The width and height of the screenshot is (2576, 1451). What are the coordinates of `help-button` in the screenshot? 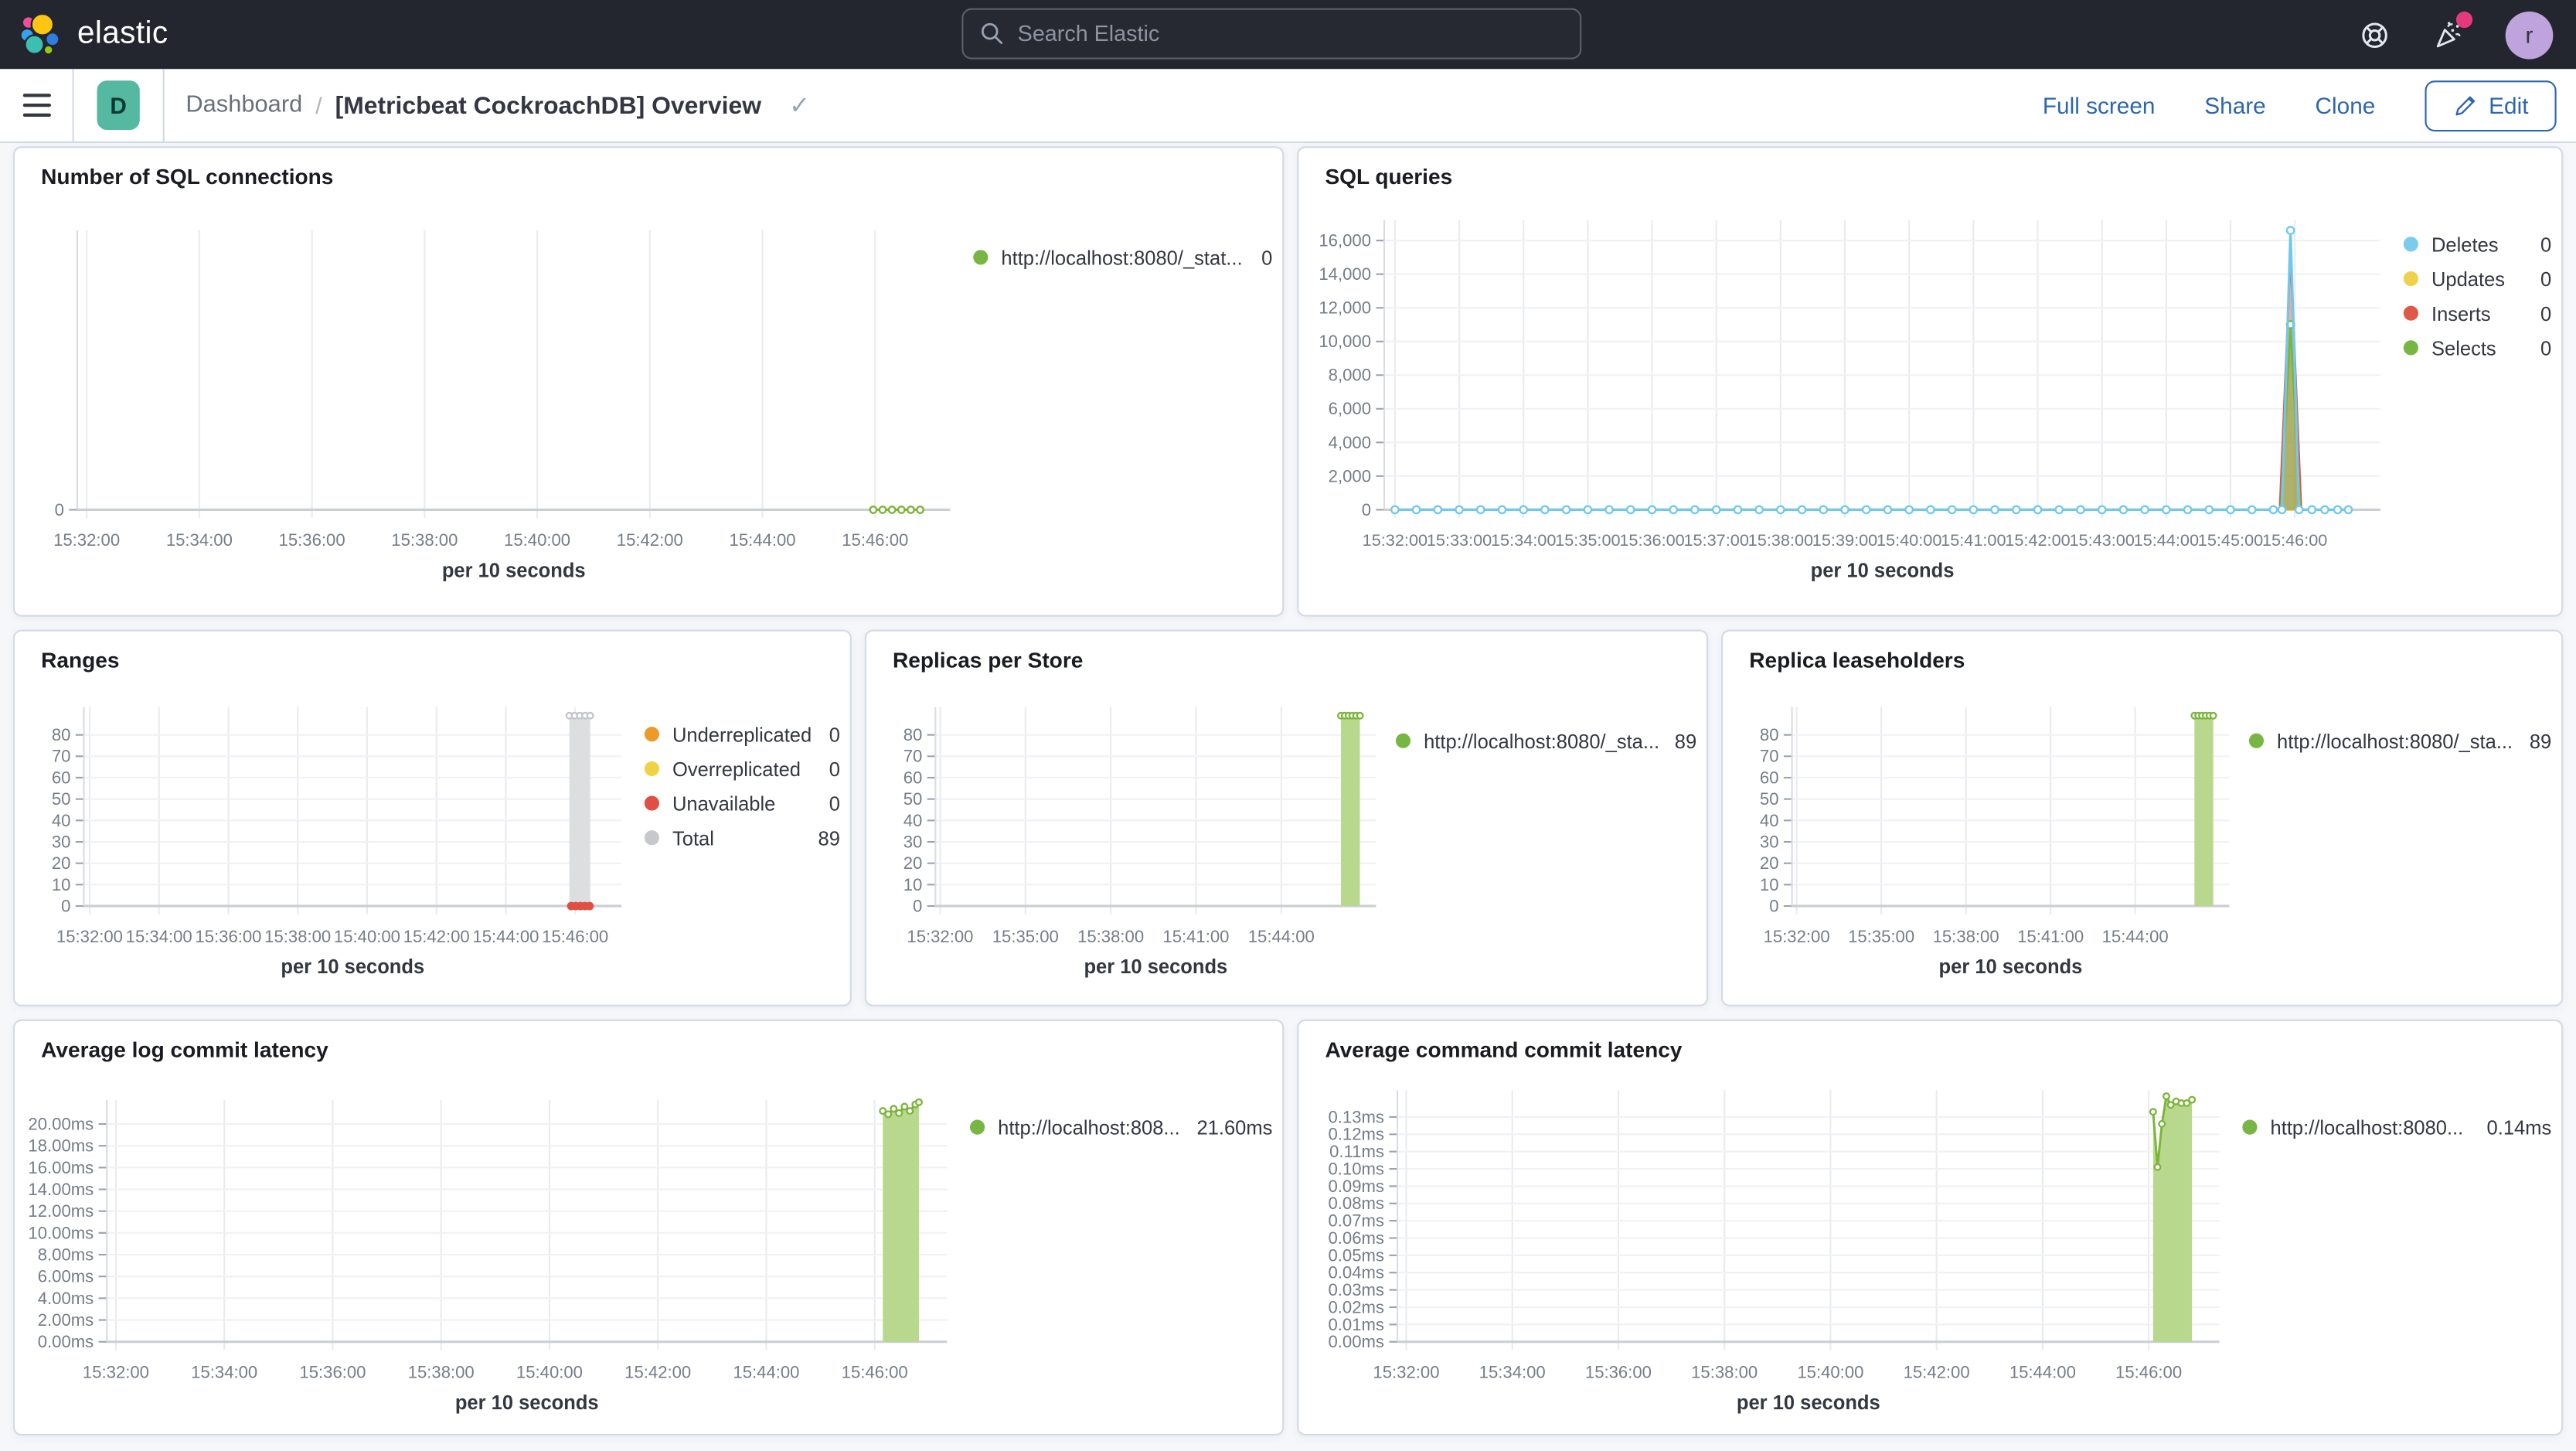 It's located at (2374, 34).